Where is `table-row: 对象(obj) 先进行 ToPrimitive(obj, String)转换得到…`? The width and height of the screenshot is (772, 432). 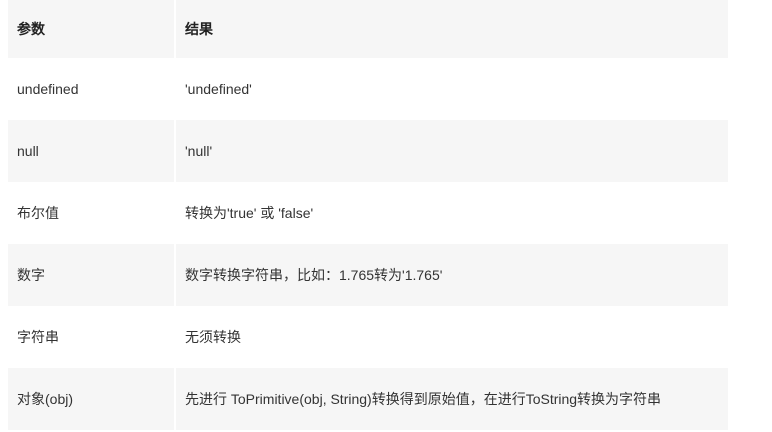
table-row: 对象(obj) 先进行 ToPrimitive(obj, String)转换得到… is located at coordinates (368, 399).